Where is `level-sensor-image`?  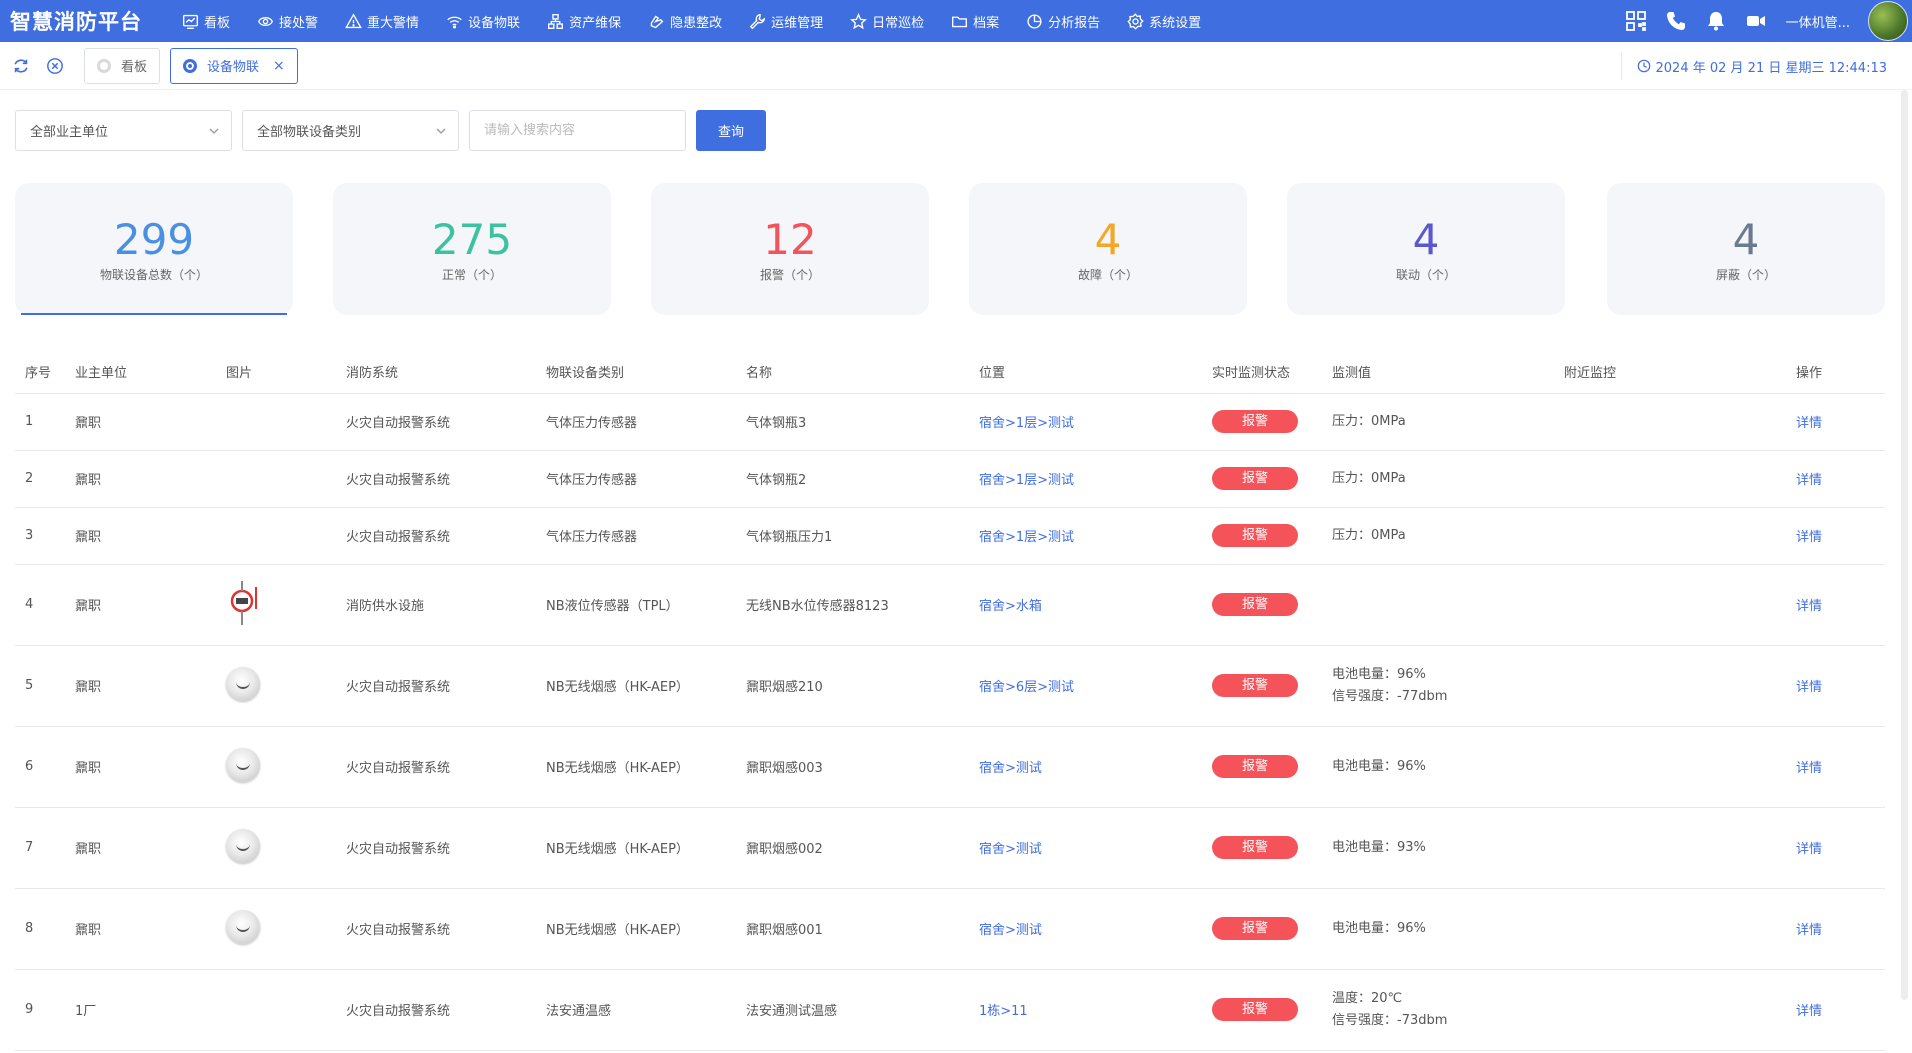
level-sensor-image is located at coordinates (244, 603).